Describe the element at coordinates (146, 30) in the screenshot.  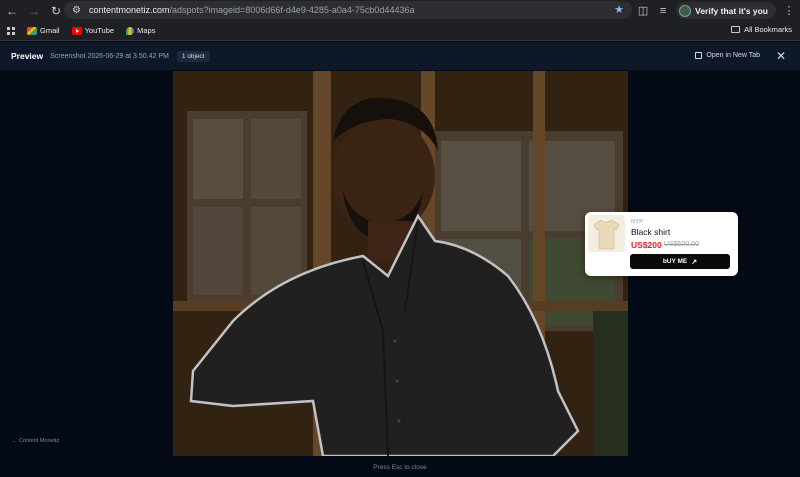
I see `bookmark-label: Maps` at that location.